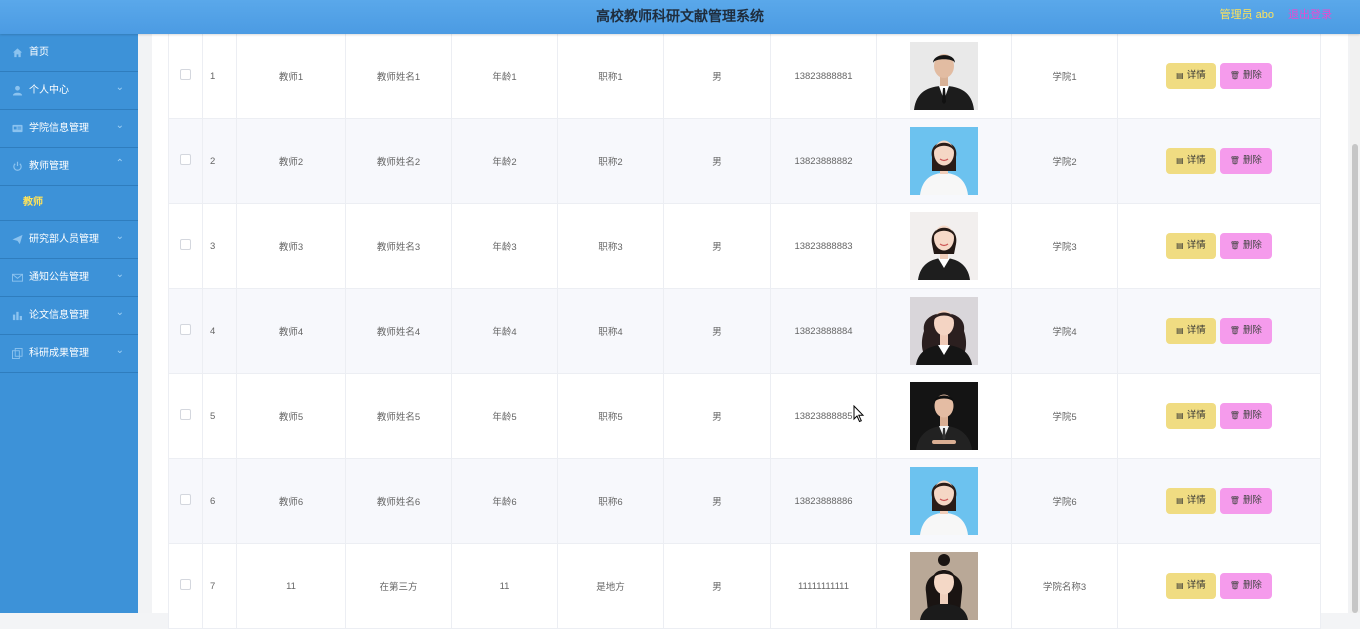 Image resolution: width=1360 pixels, height=629 pixels. Describe the element at coordinates (1064, 501) in the screenshot. I see `cell-college: 学院6` at that location.